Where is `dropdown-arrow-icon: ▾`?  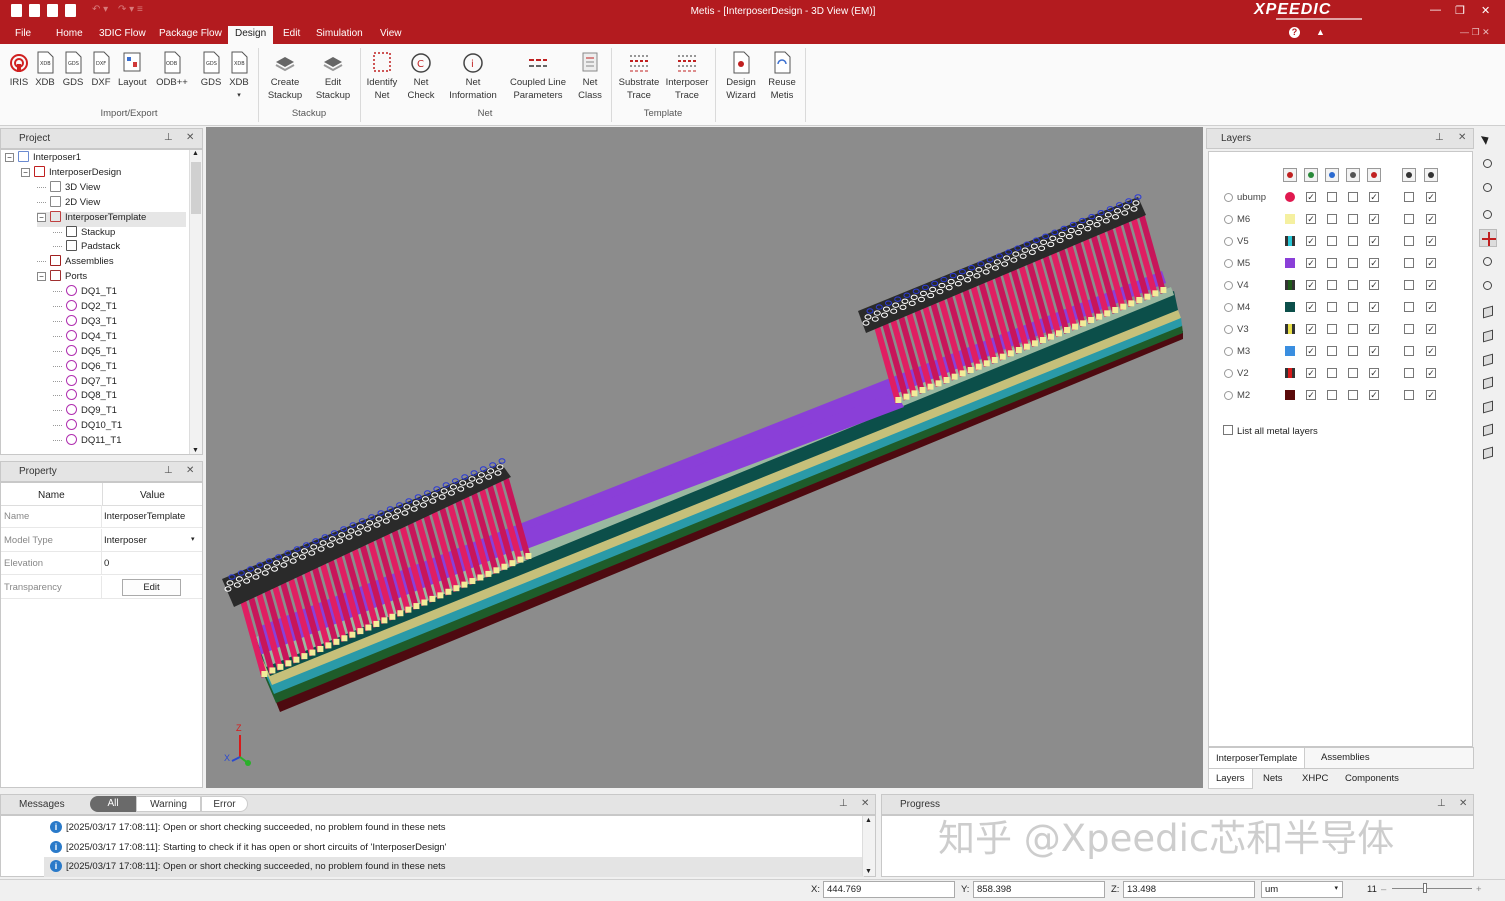 dropdown-arrow-icon: ▾ is located at coordinates (239, 95).